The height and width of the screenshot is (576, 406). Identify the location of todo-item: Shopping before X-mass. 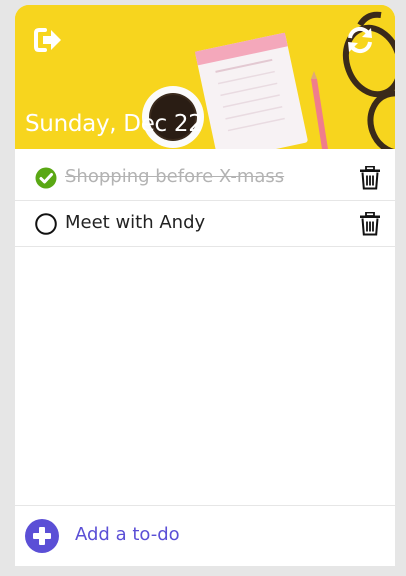
(205, 178).